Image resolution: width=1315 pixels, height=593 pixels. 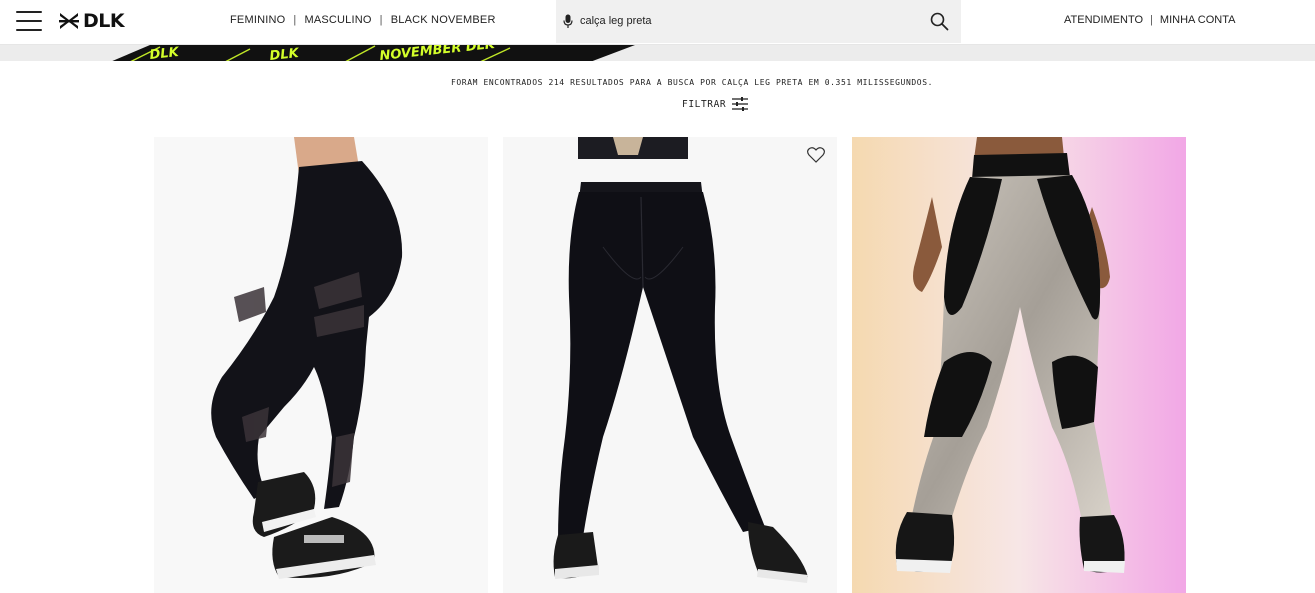 What do you see at coordinates (568, 21) in the screenshot?
I see `microphone-icon` at bounding box center [568, 21].